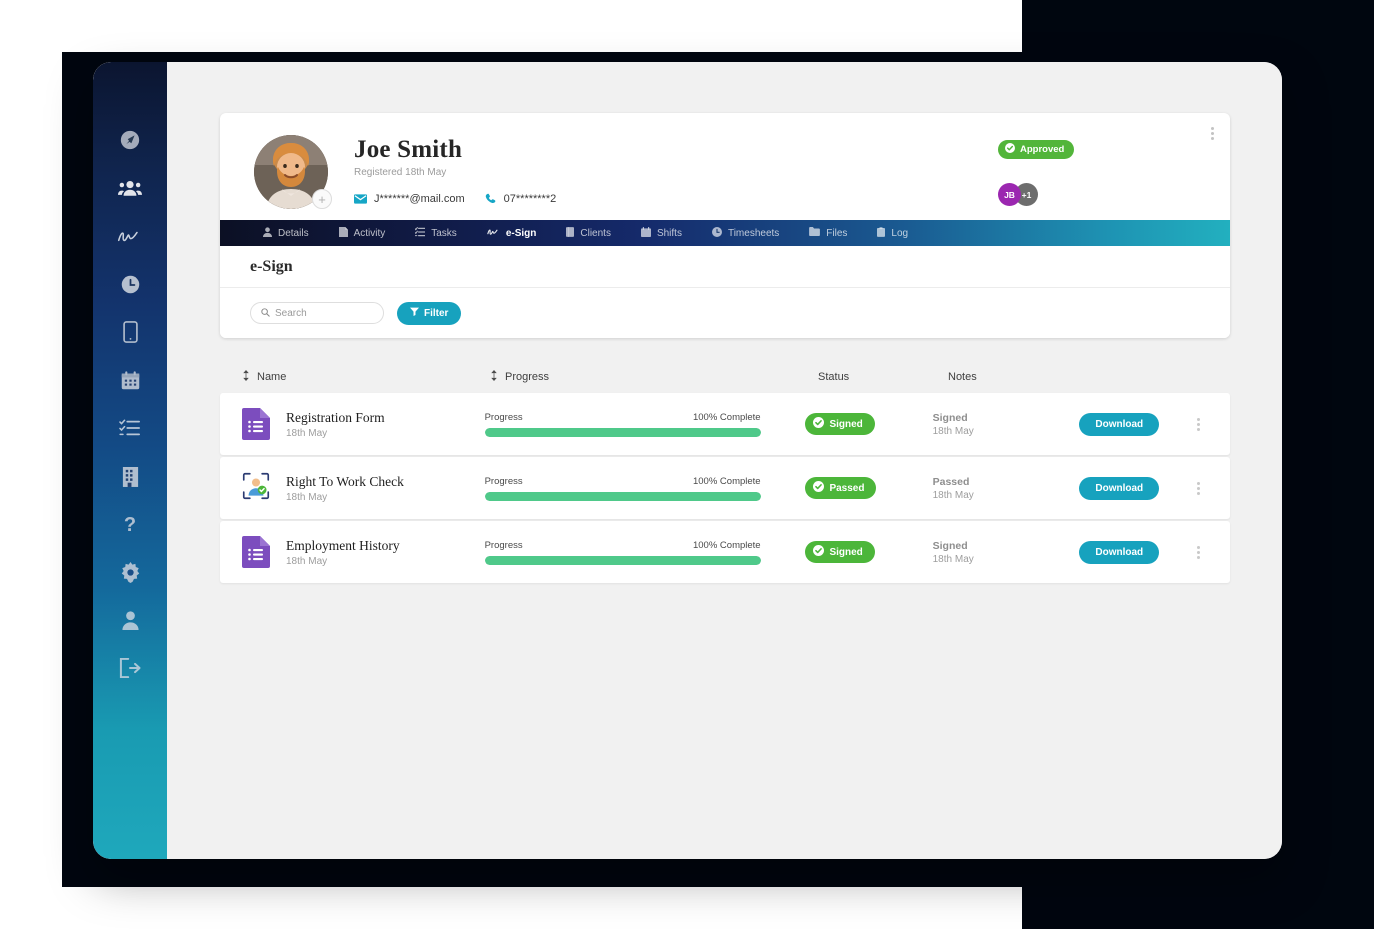  I want to click on add-photo-button: +, so click(322, 199).